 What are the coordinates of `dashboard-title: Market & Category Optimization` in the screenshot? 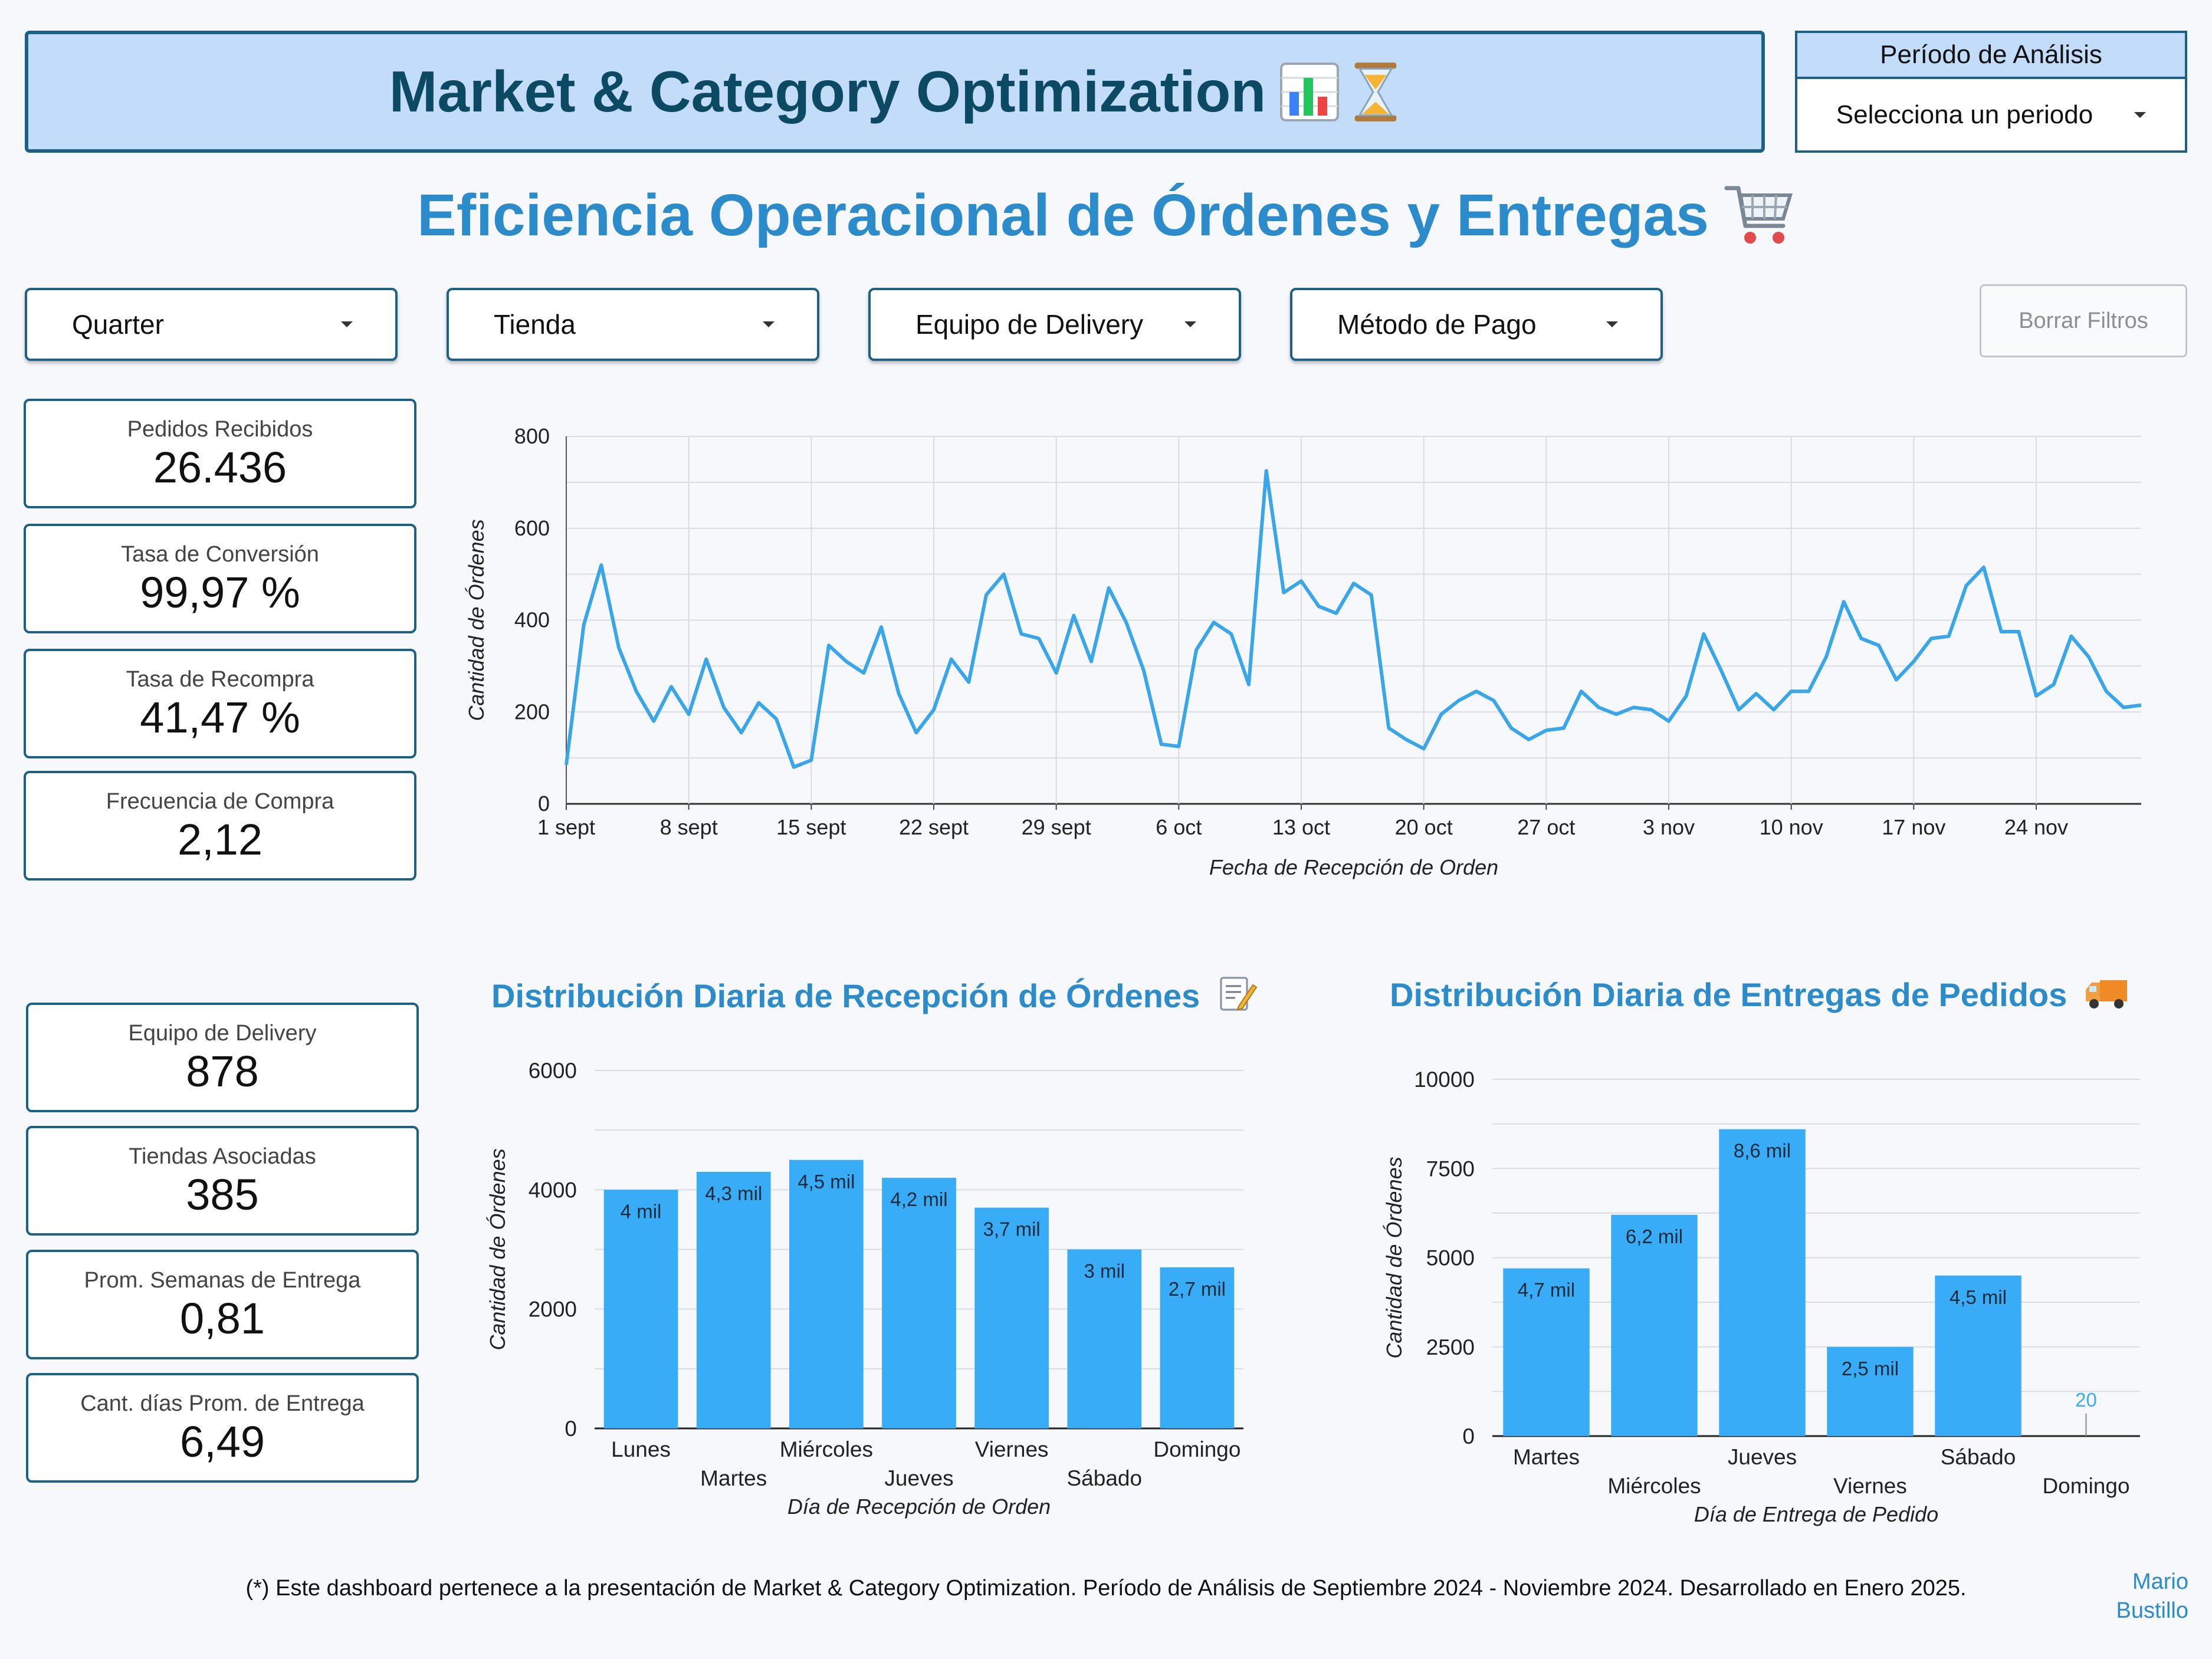 It's located at (827, 92).